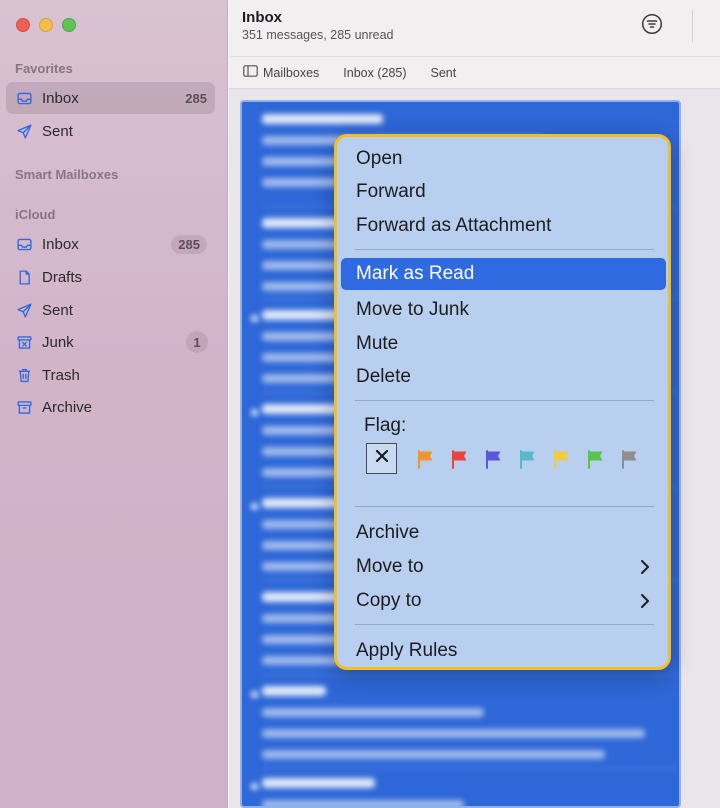 Image resolution: width=720 pixels, height=808 pixels. What do you see at coordinates (503, 567) in the screenshot?
I see `menu-item-move-to: Move to` at bounding box center [503, 567].